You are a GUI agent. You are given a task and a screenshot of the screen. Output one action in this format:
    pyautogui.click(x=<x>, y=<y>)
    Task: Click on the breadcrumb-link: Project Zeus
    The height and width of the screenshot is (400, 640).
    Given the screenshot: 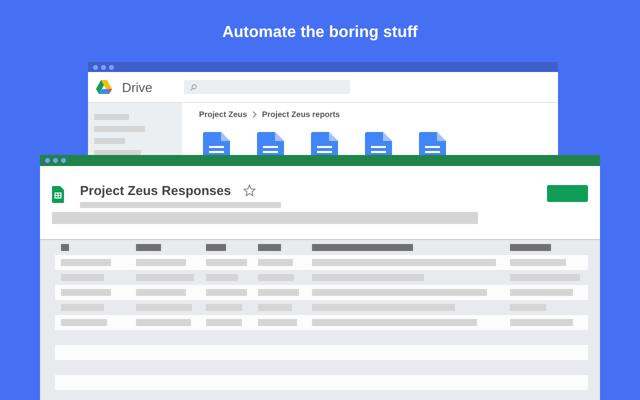 What is the action you would take?
    pyautogui.click(x=223, y=114)
    